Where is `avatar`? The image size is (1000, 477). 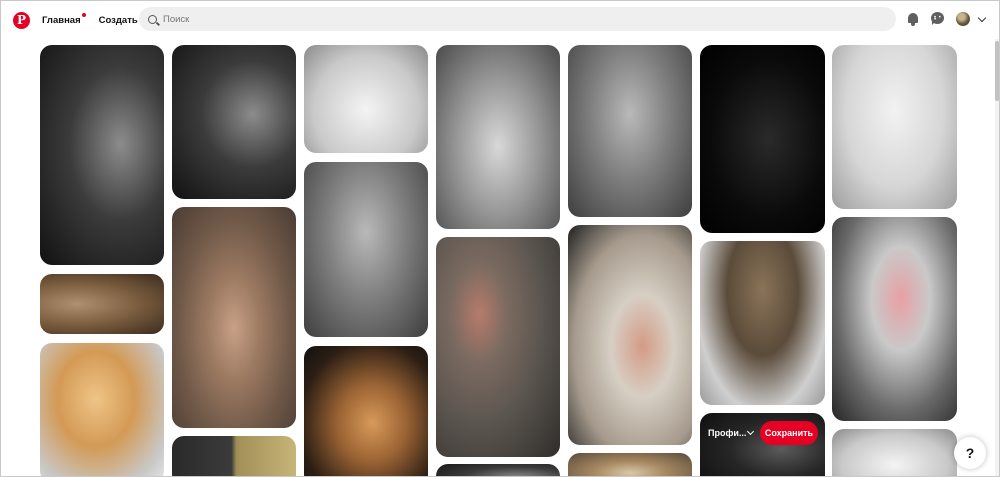 avatar is located at coordinates (963, 19).